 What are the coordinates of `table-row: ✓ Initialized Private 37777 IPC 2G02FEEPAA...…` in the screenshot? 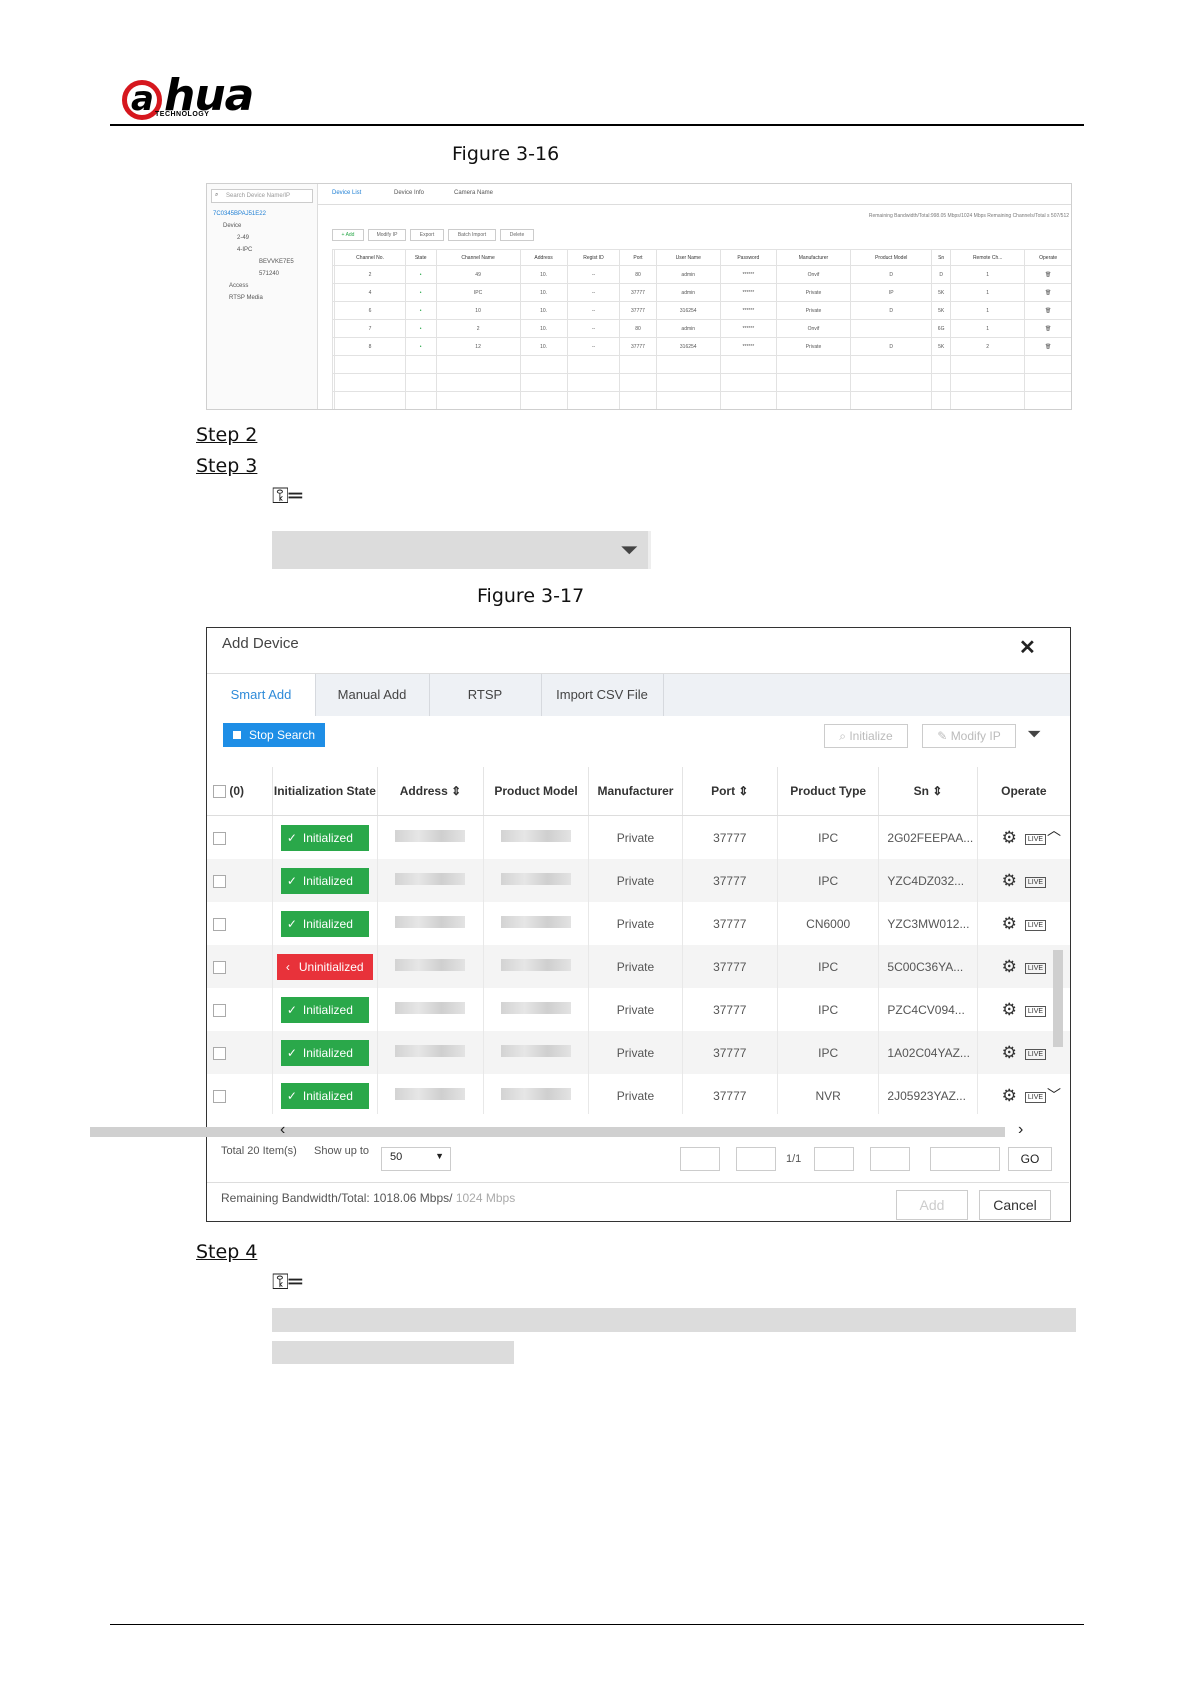 It's located at (638, 837).